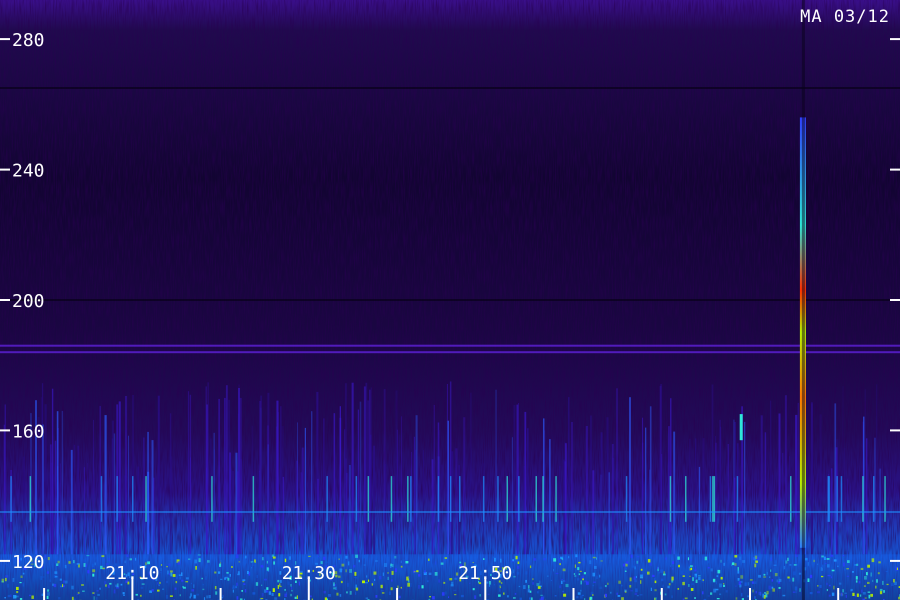  What do you see at coordinates (450, 345) in the screenshot?
I see `interference-line` at bounding box center [450, 345].